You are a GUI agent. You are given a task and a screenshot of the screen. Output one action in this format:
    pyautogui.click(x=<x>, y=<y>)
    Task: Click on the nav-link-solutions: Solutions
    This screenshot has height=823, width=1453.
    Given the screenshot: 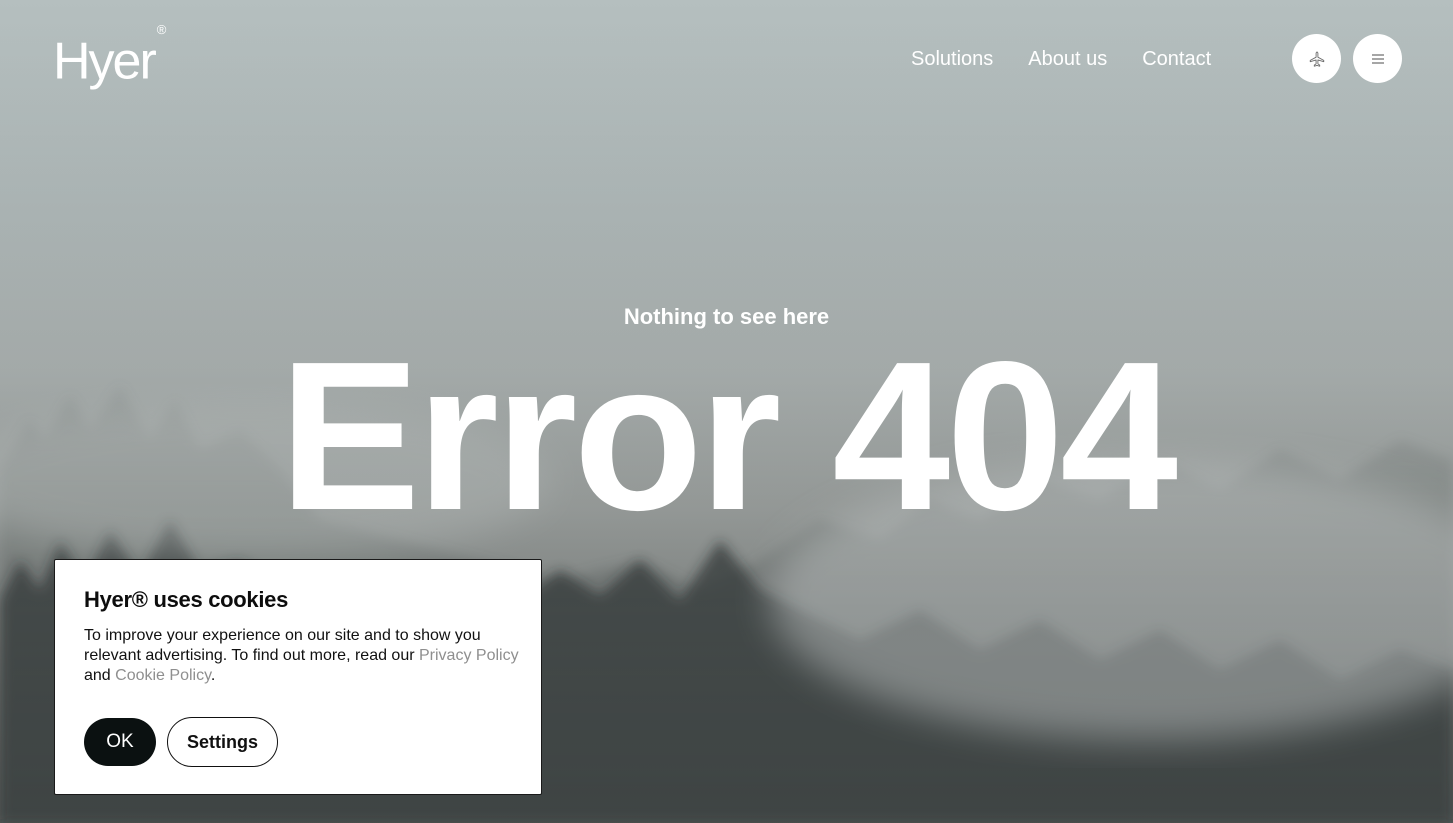 What is the action you would take?
    pyautogui.click(x=952, y=59)
    